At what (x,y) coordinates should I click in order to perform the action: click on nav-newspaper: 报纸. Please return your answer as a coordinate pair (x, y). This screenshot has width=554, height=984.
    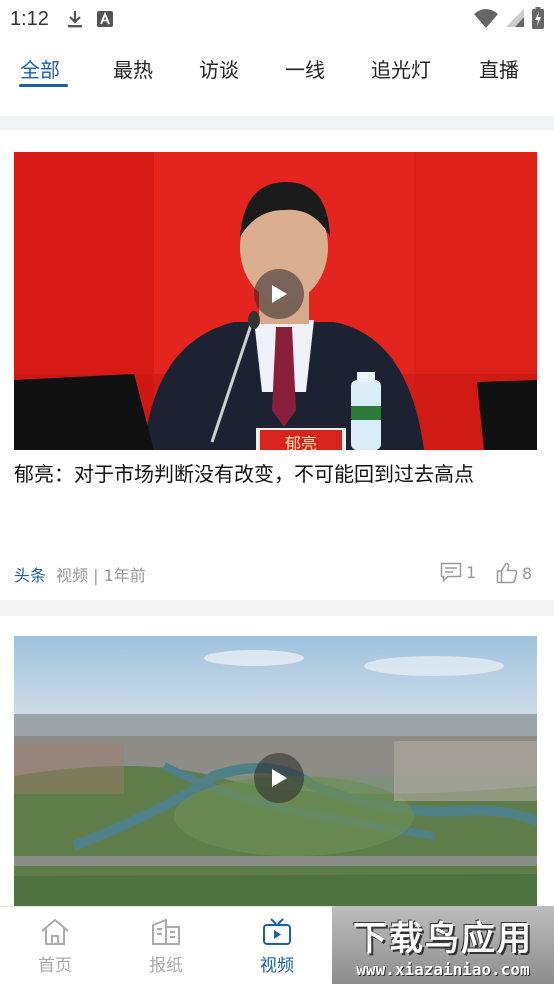
    Looking at the image, I should click on (166, 946).